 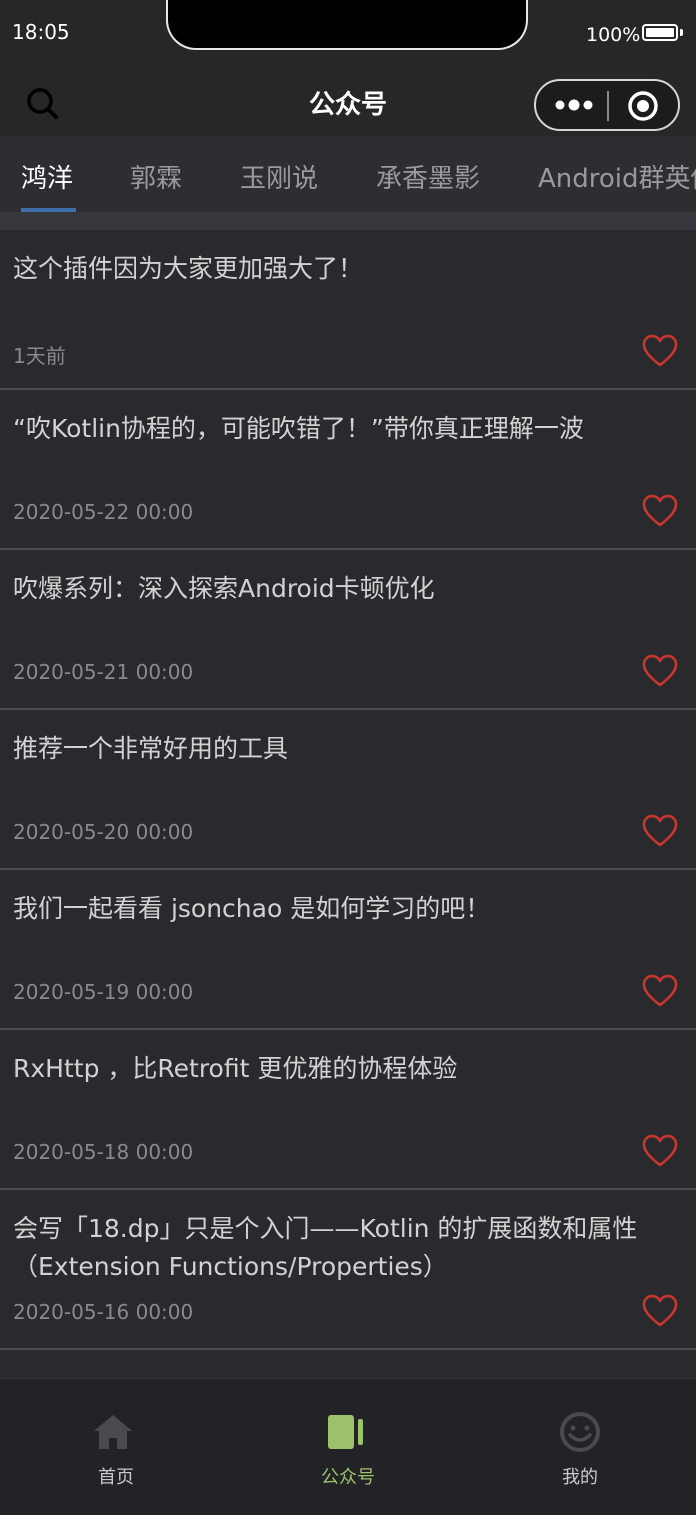 What do you see at coordinates (103, 992) in the screenshot?
I see `article-date: 2020-05-19 00:00` at bounding box center [103, 992].